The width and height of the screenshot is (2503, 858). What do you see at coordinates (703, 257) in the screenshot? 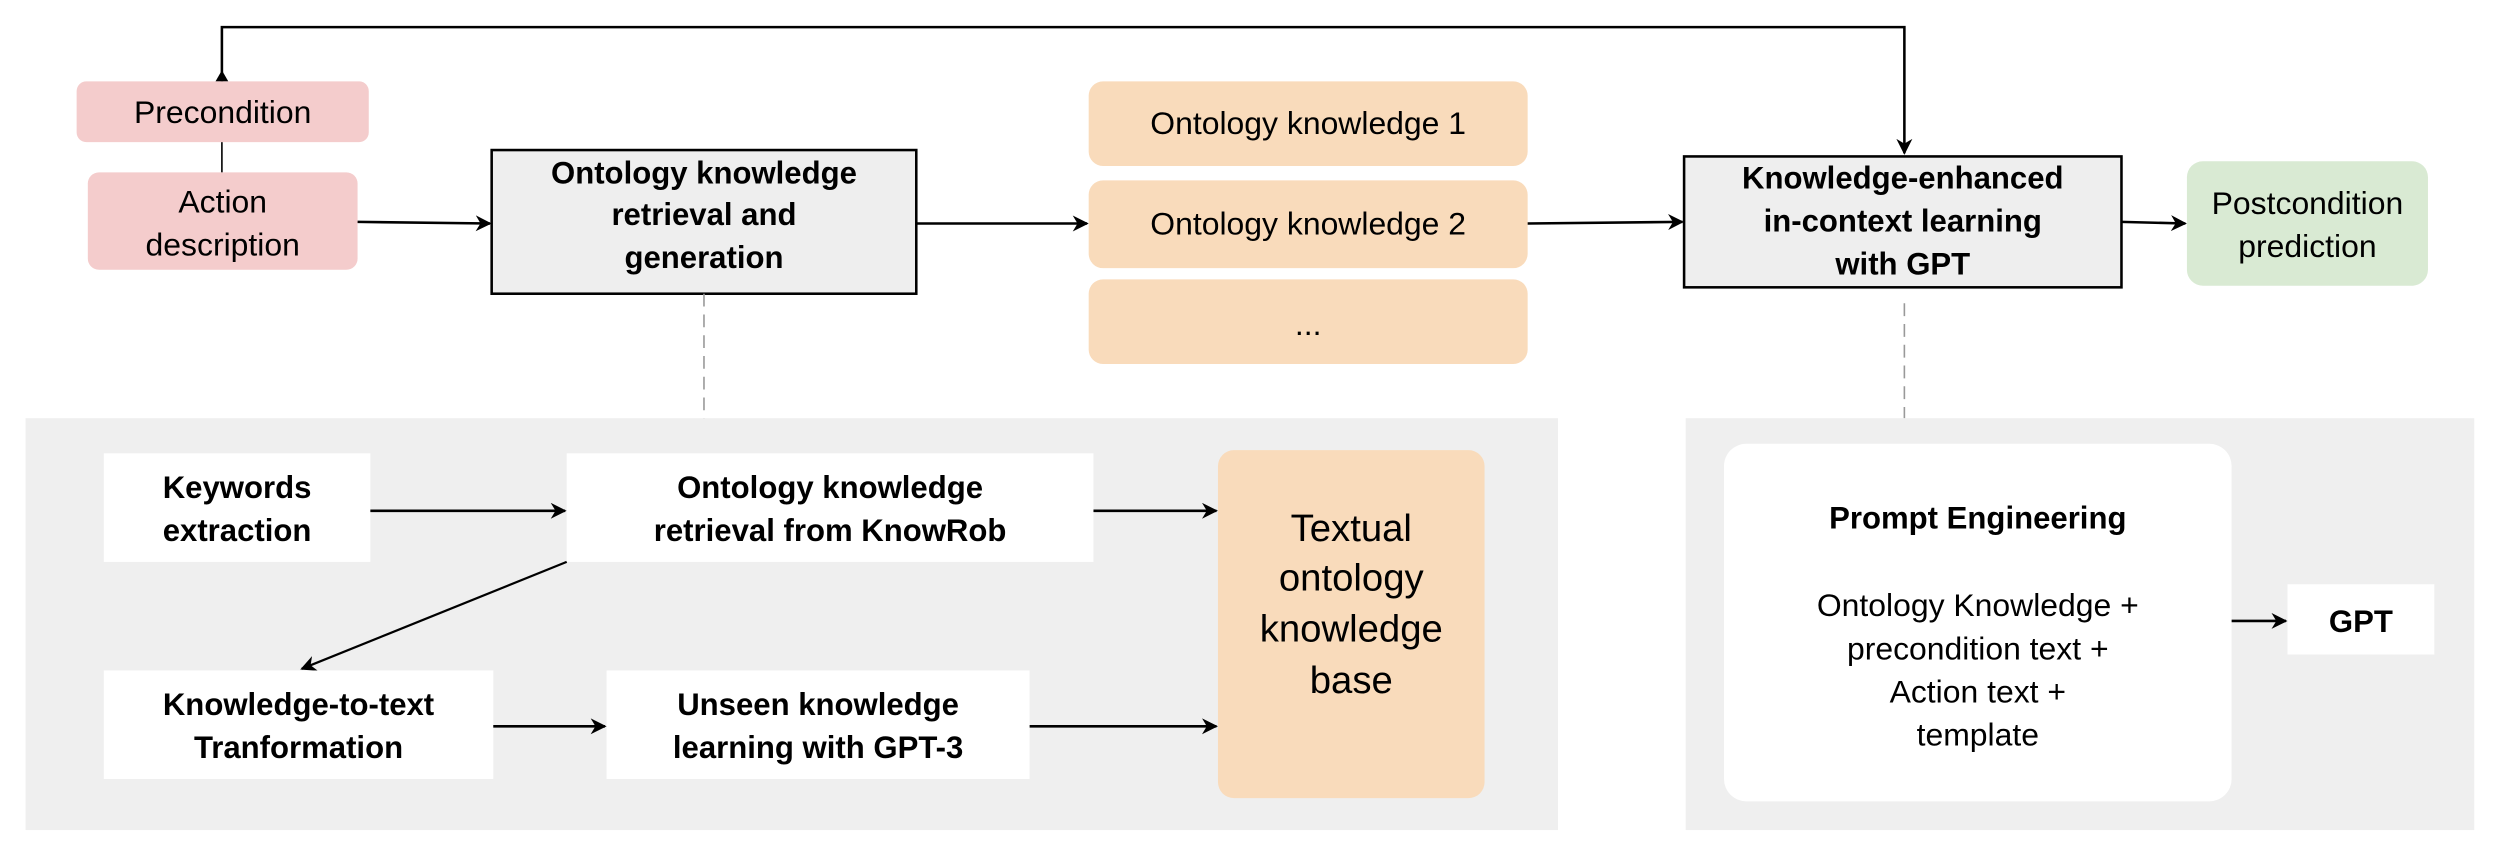
I see `retrieval-line-3: generation` at bounding box center [703, 257].